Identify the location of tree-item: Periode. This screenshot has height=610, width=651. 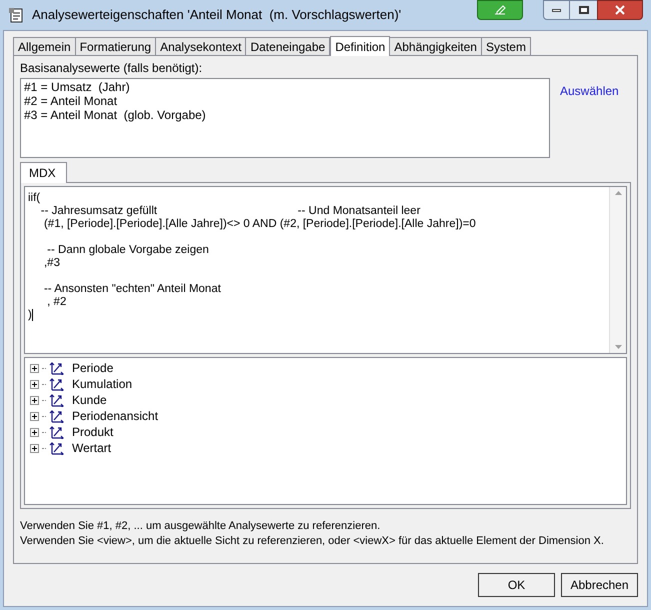
(93, 368).